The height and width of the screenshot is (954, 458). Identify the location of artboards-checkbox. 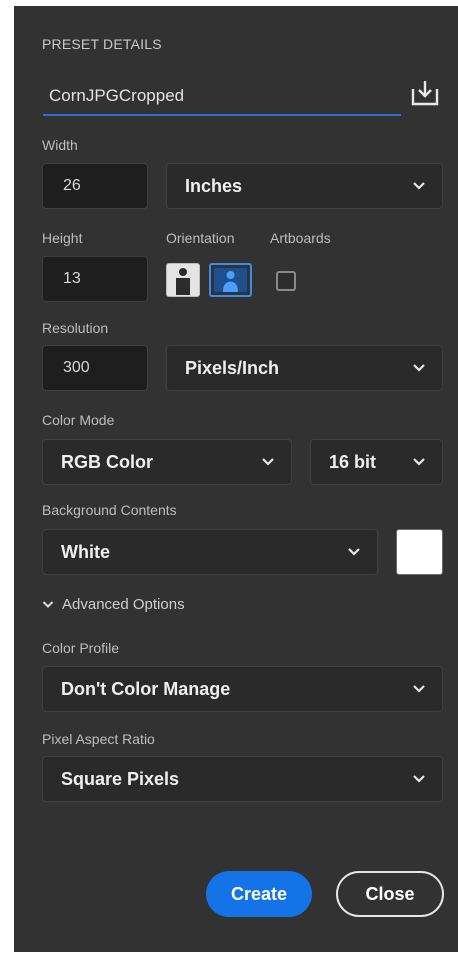
(286, 281).